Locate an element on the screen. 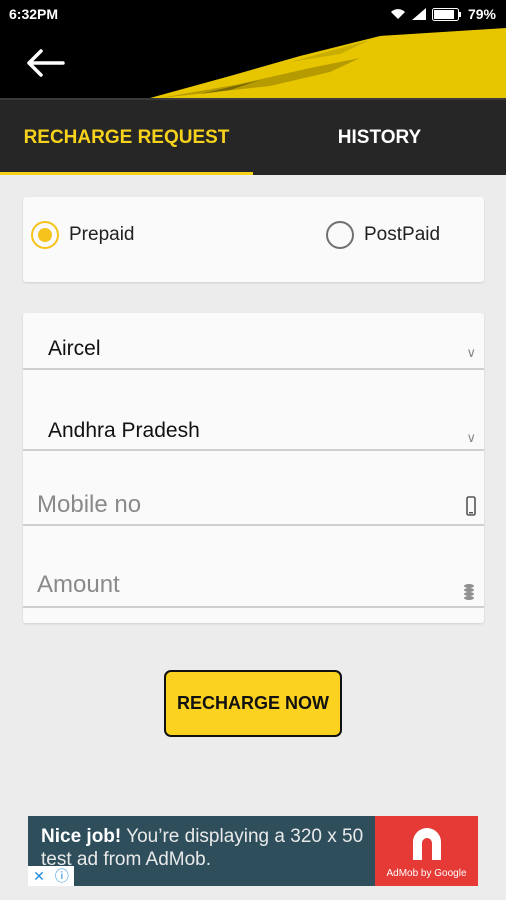 The image size is (506, 900). ad-headline: Nice job! is located at coordinates (81, 836).